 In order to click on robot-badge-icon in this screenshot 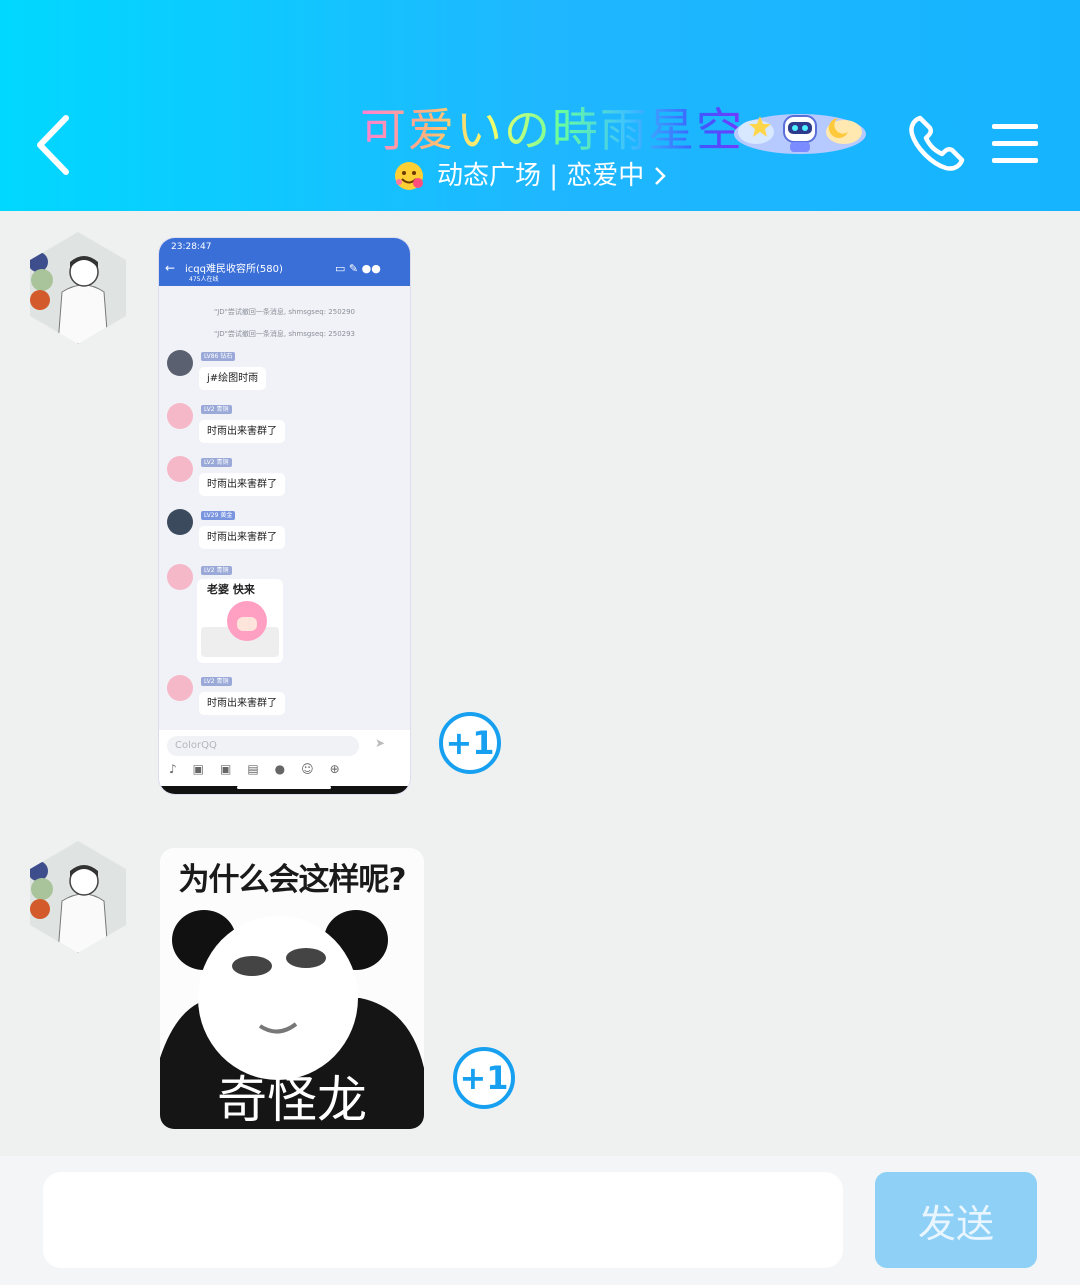, I will do `click(800, 132)`.